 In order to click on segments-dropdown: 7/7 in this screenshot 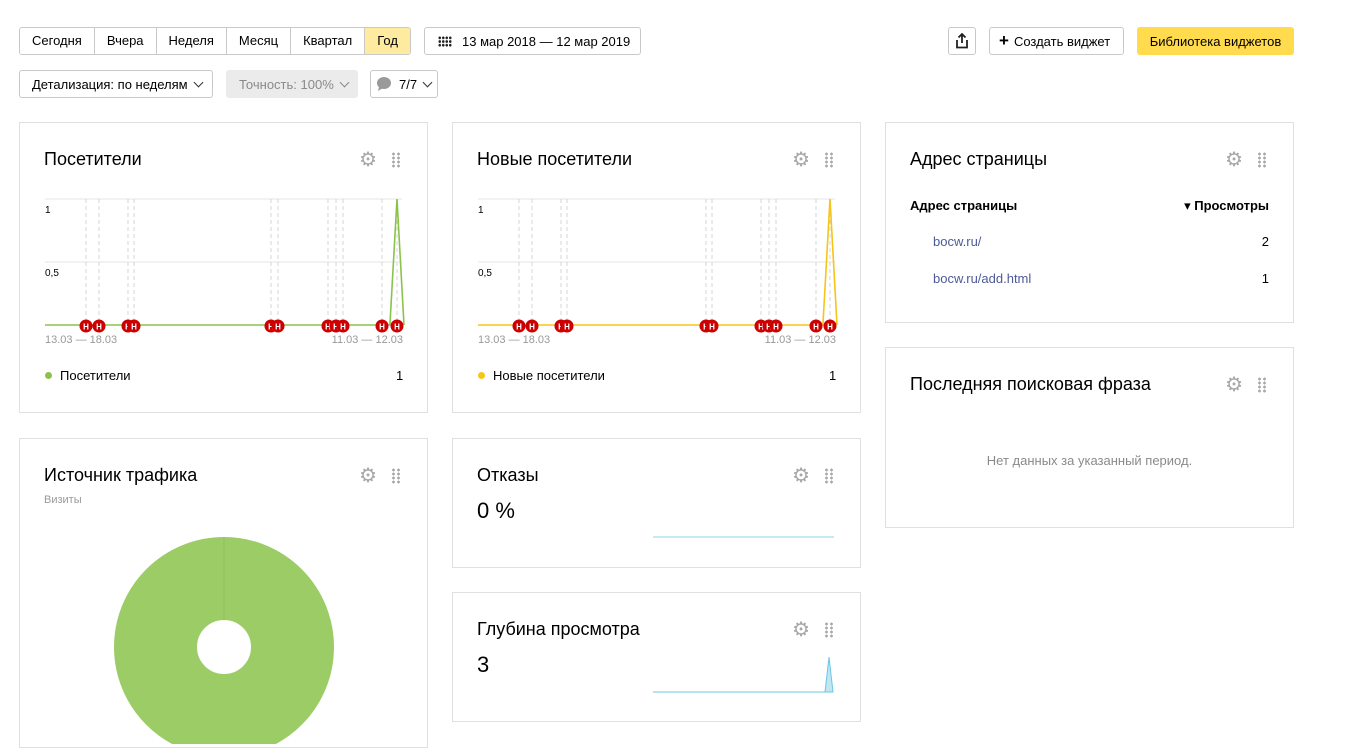, I will do `click(404, 84)`.